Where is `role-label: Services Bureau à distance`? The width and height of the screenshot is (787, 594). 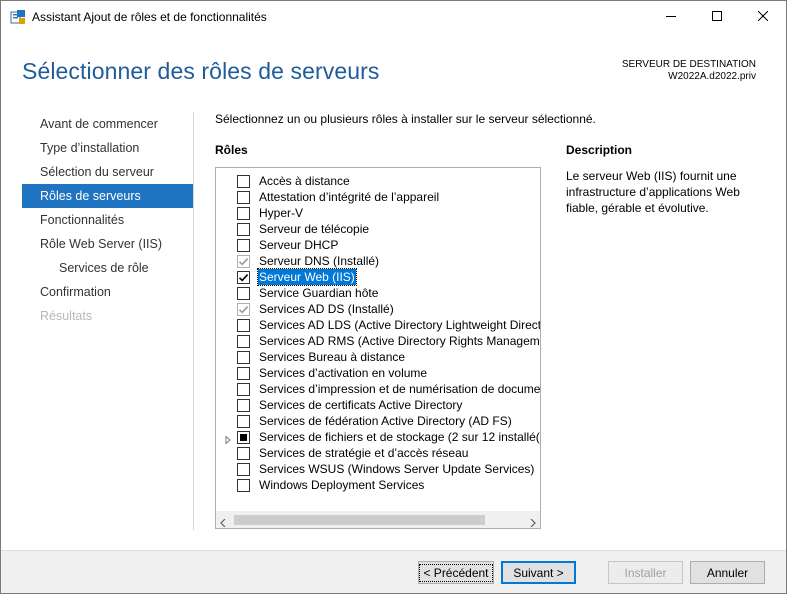 role-label: Services Bureau à distance is located at coordinates (332, 357).